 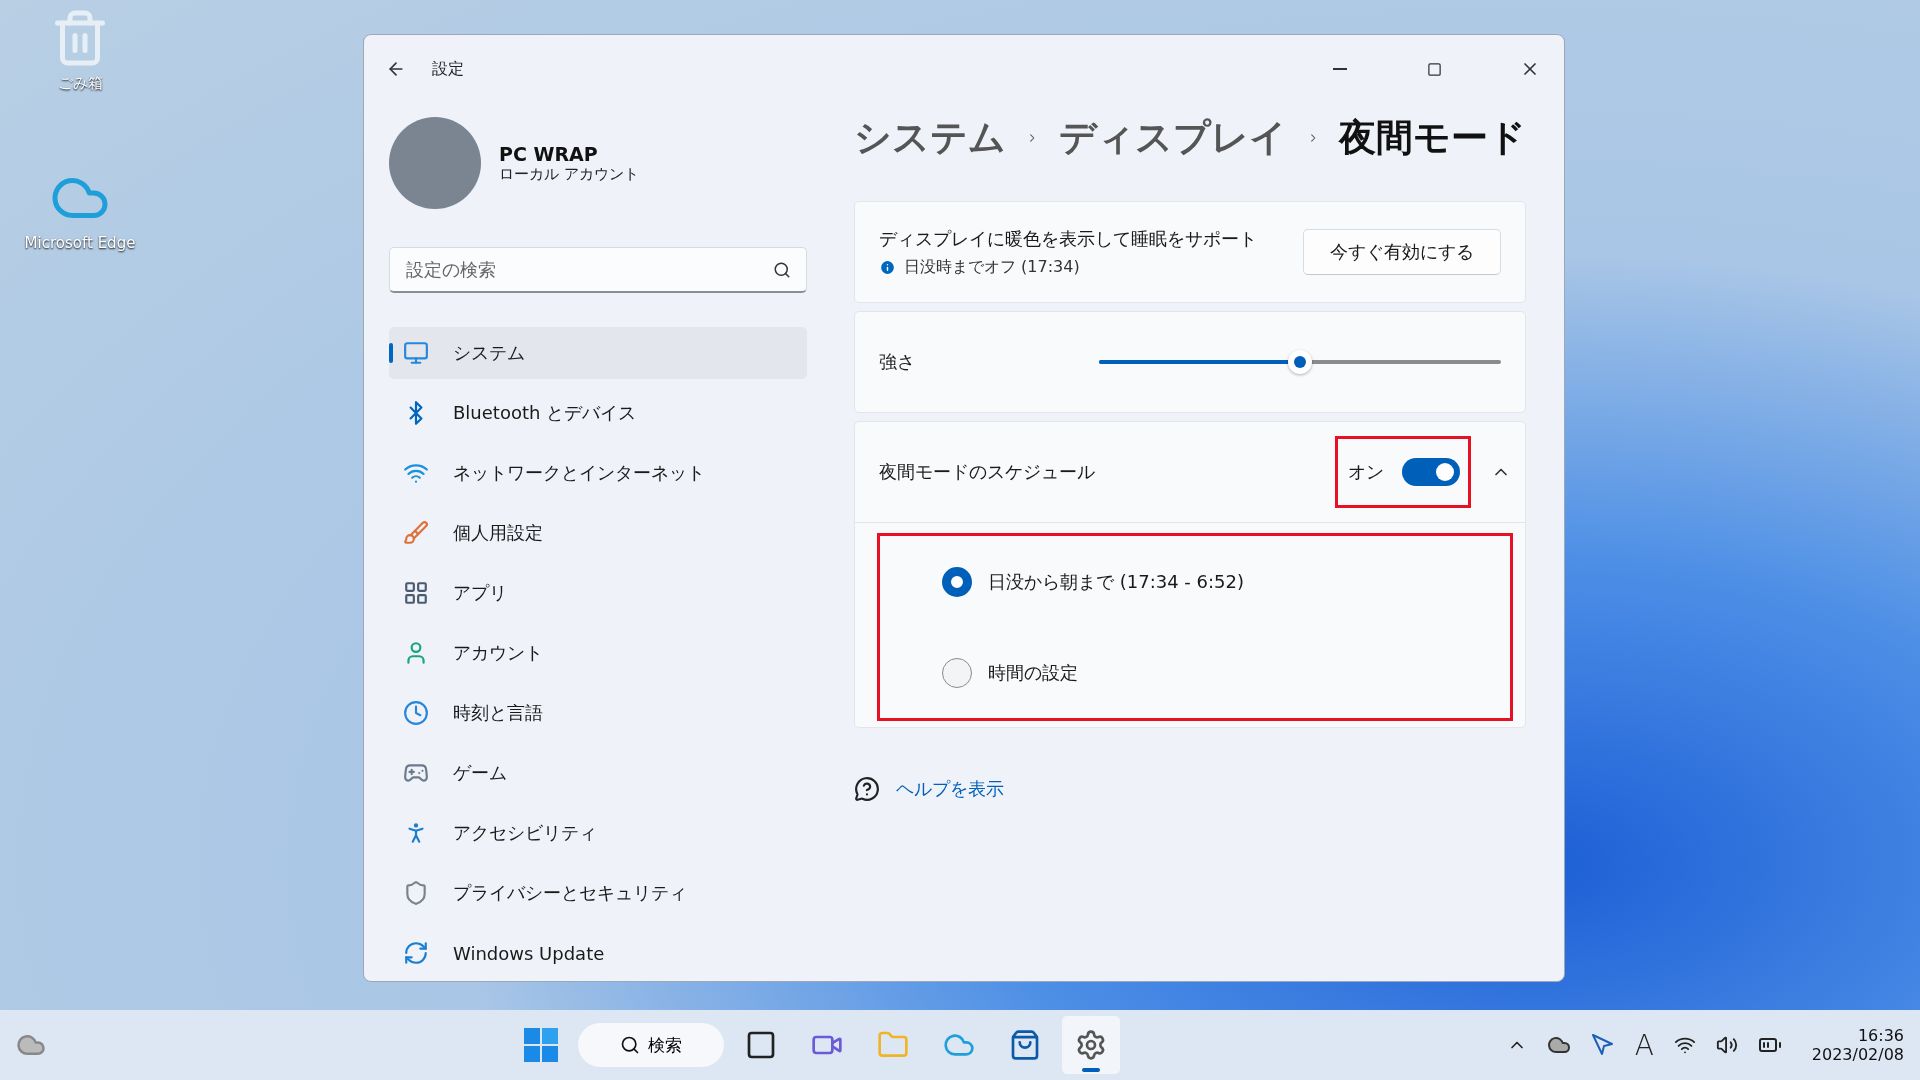 What do you see at coordinates (1339, 69) in the screenshot?
I see `minimize-icon` at bounding box center [1339, 69].